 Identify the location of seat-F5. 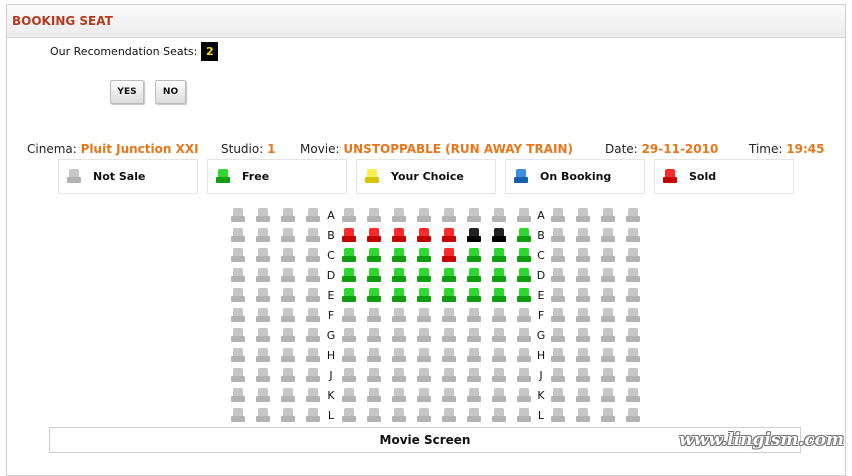
(449, 315).